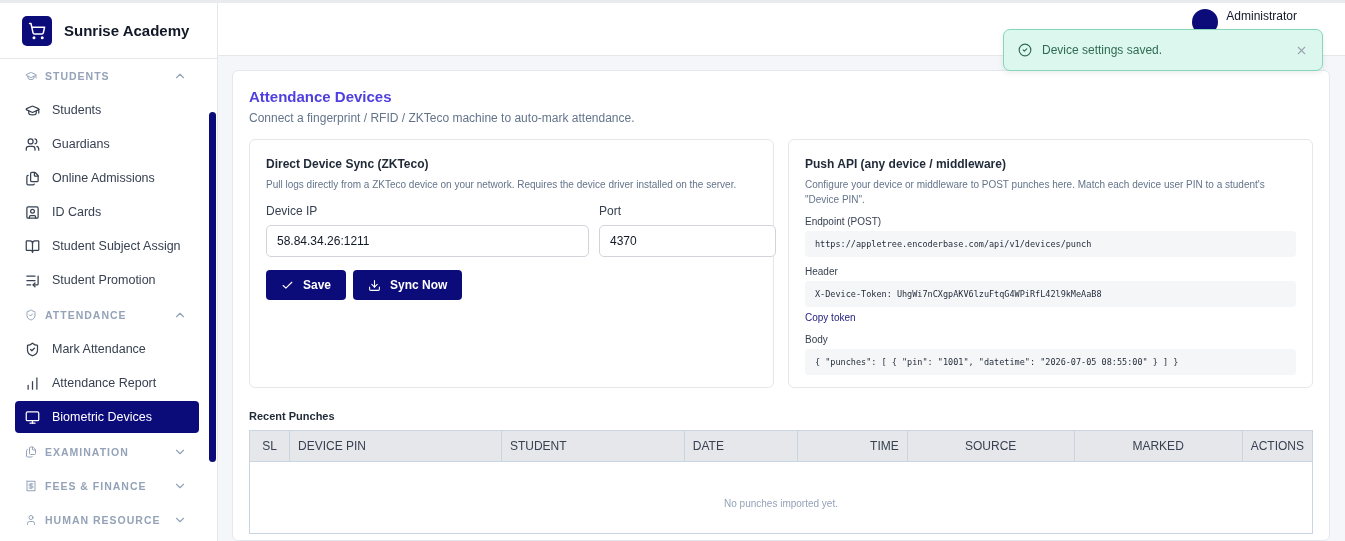 Image resolution: width=1345 pixels, height=541 pixels. What do you see at coordinates (408, 285) in the screenshot?
I see `sync-button: Sync Now` at bounding box center [408, 285].